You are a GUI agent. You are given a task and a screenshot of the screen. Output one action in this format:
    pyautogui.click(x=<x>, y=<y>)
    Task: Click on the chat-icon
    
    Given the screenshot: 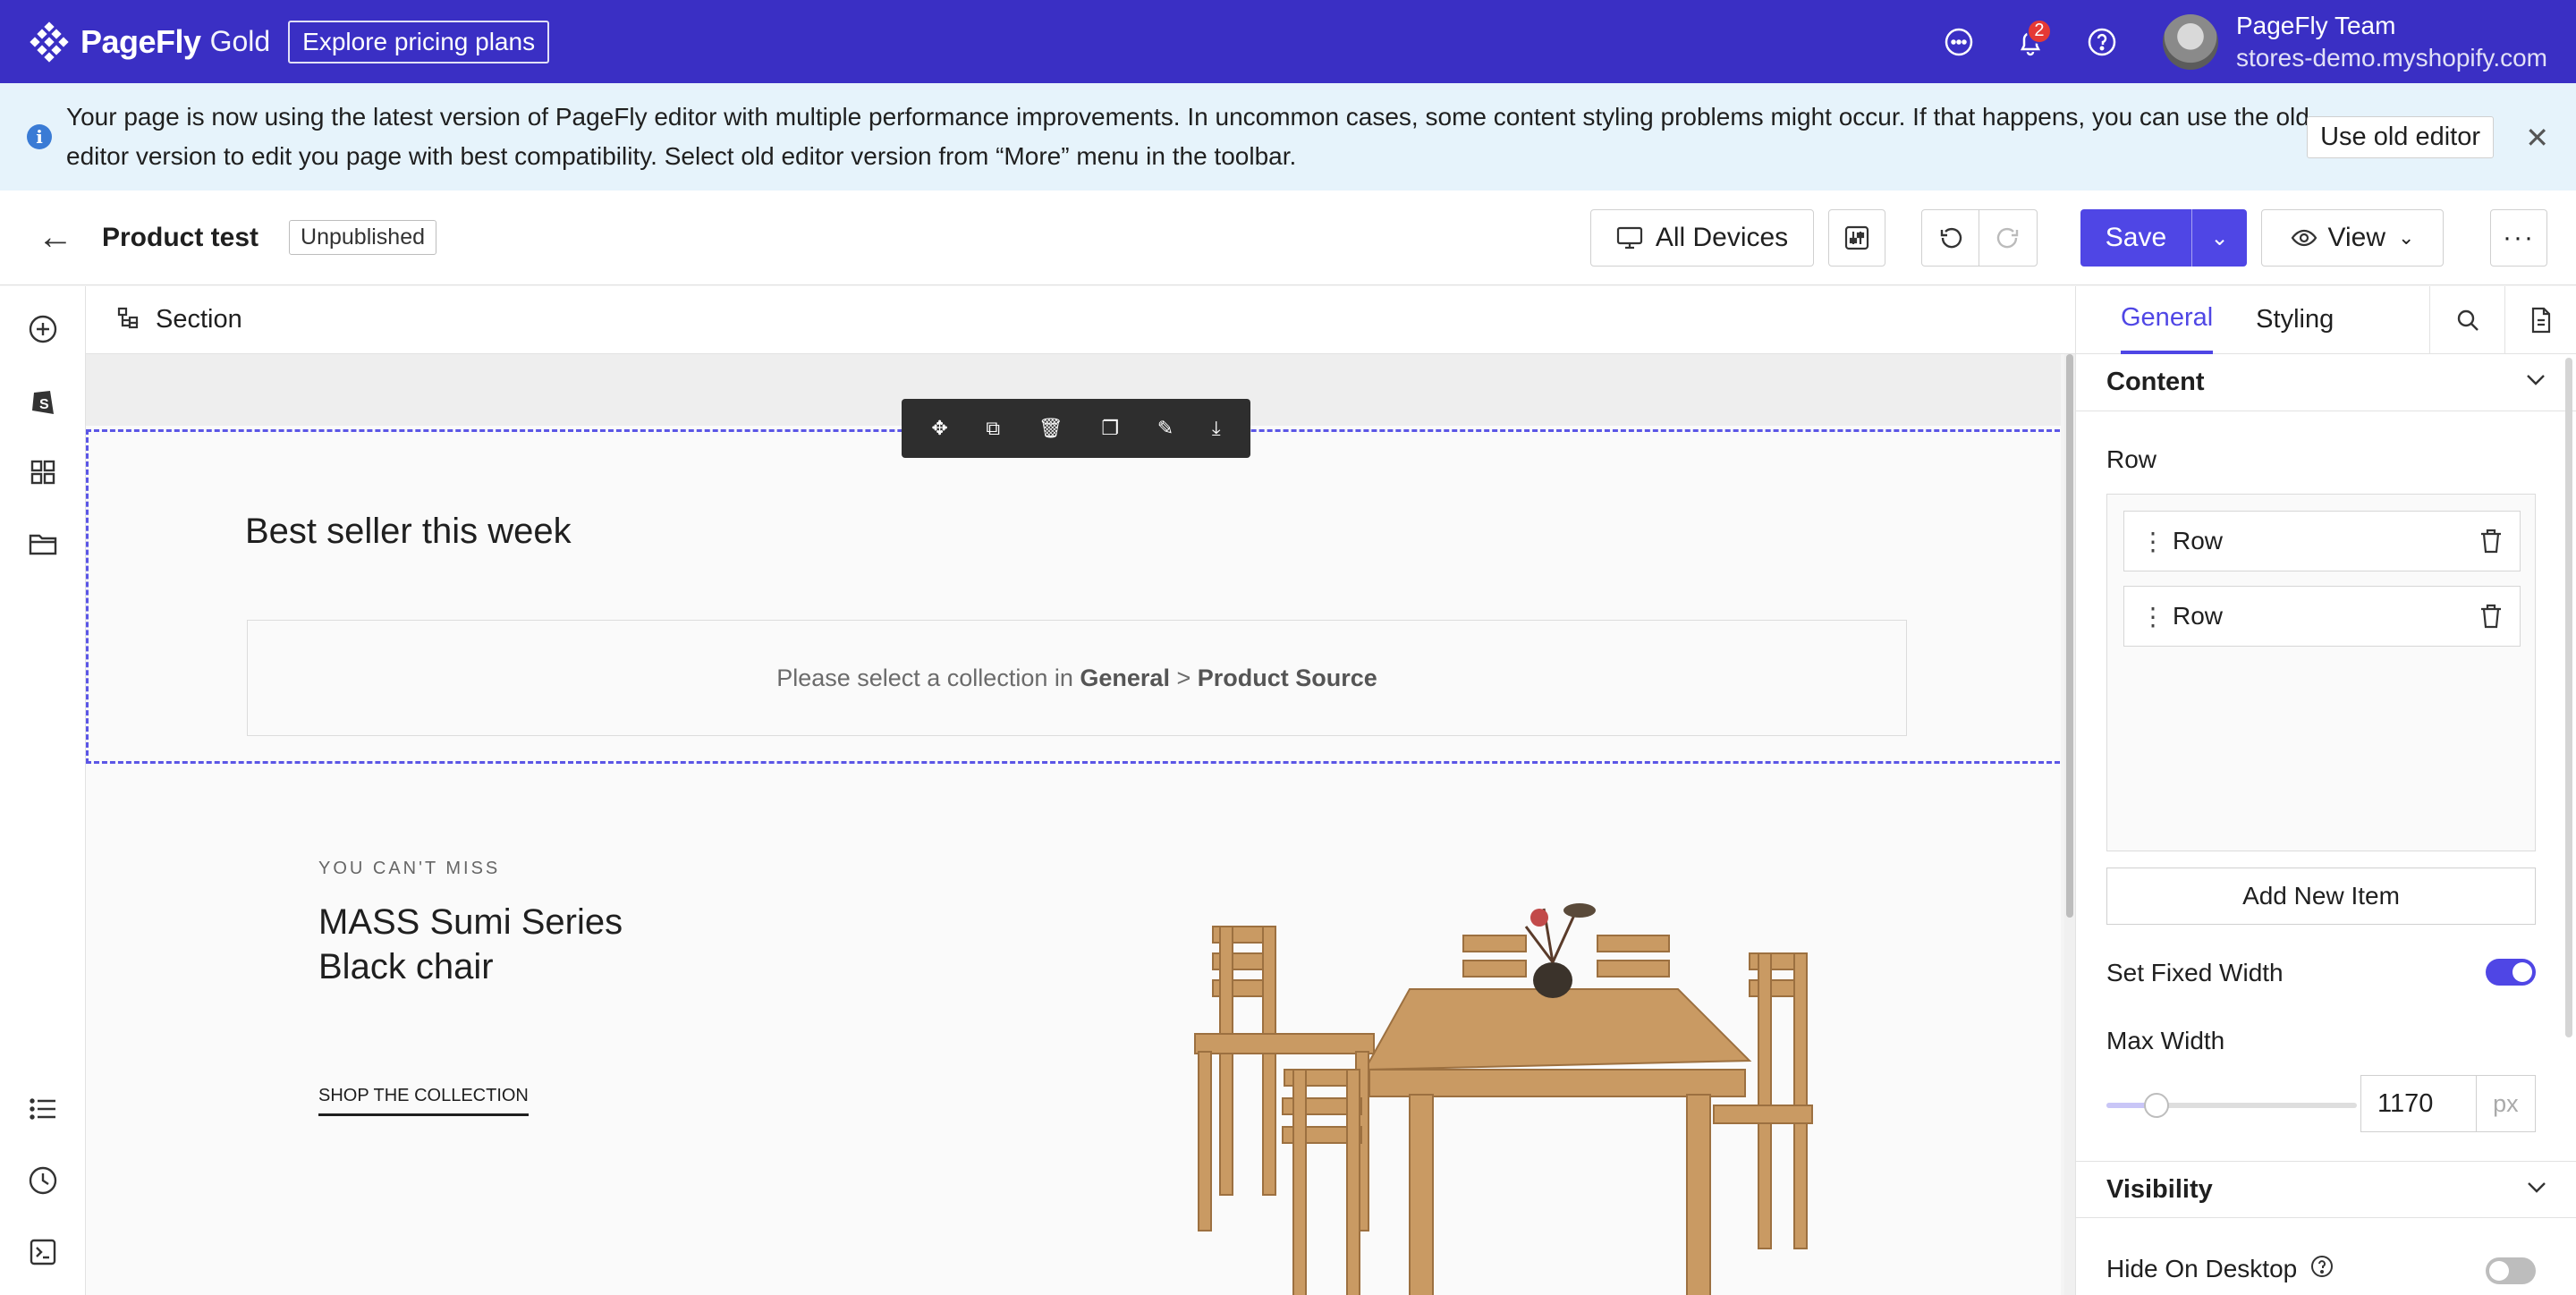 What is the action you would take?
    pyautogui.click(x=1959, y=42)
    